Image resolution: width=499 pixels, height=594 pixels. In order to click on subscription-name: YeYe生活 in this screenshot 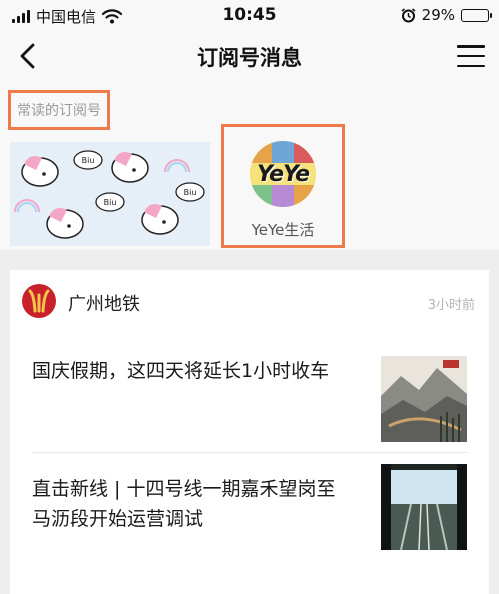, I will do `click(283, 230)`.